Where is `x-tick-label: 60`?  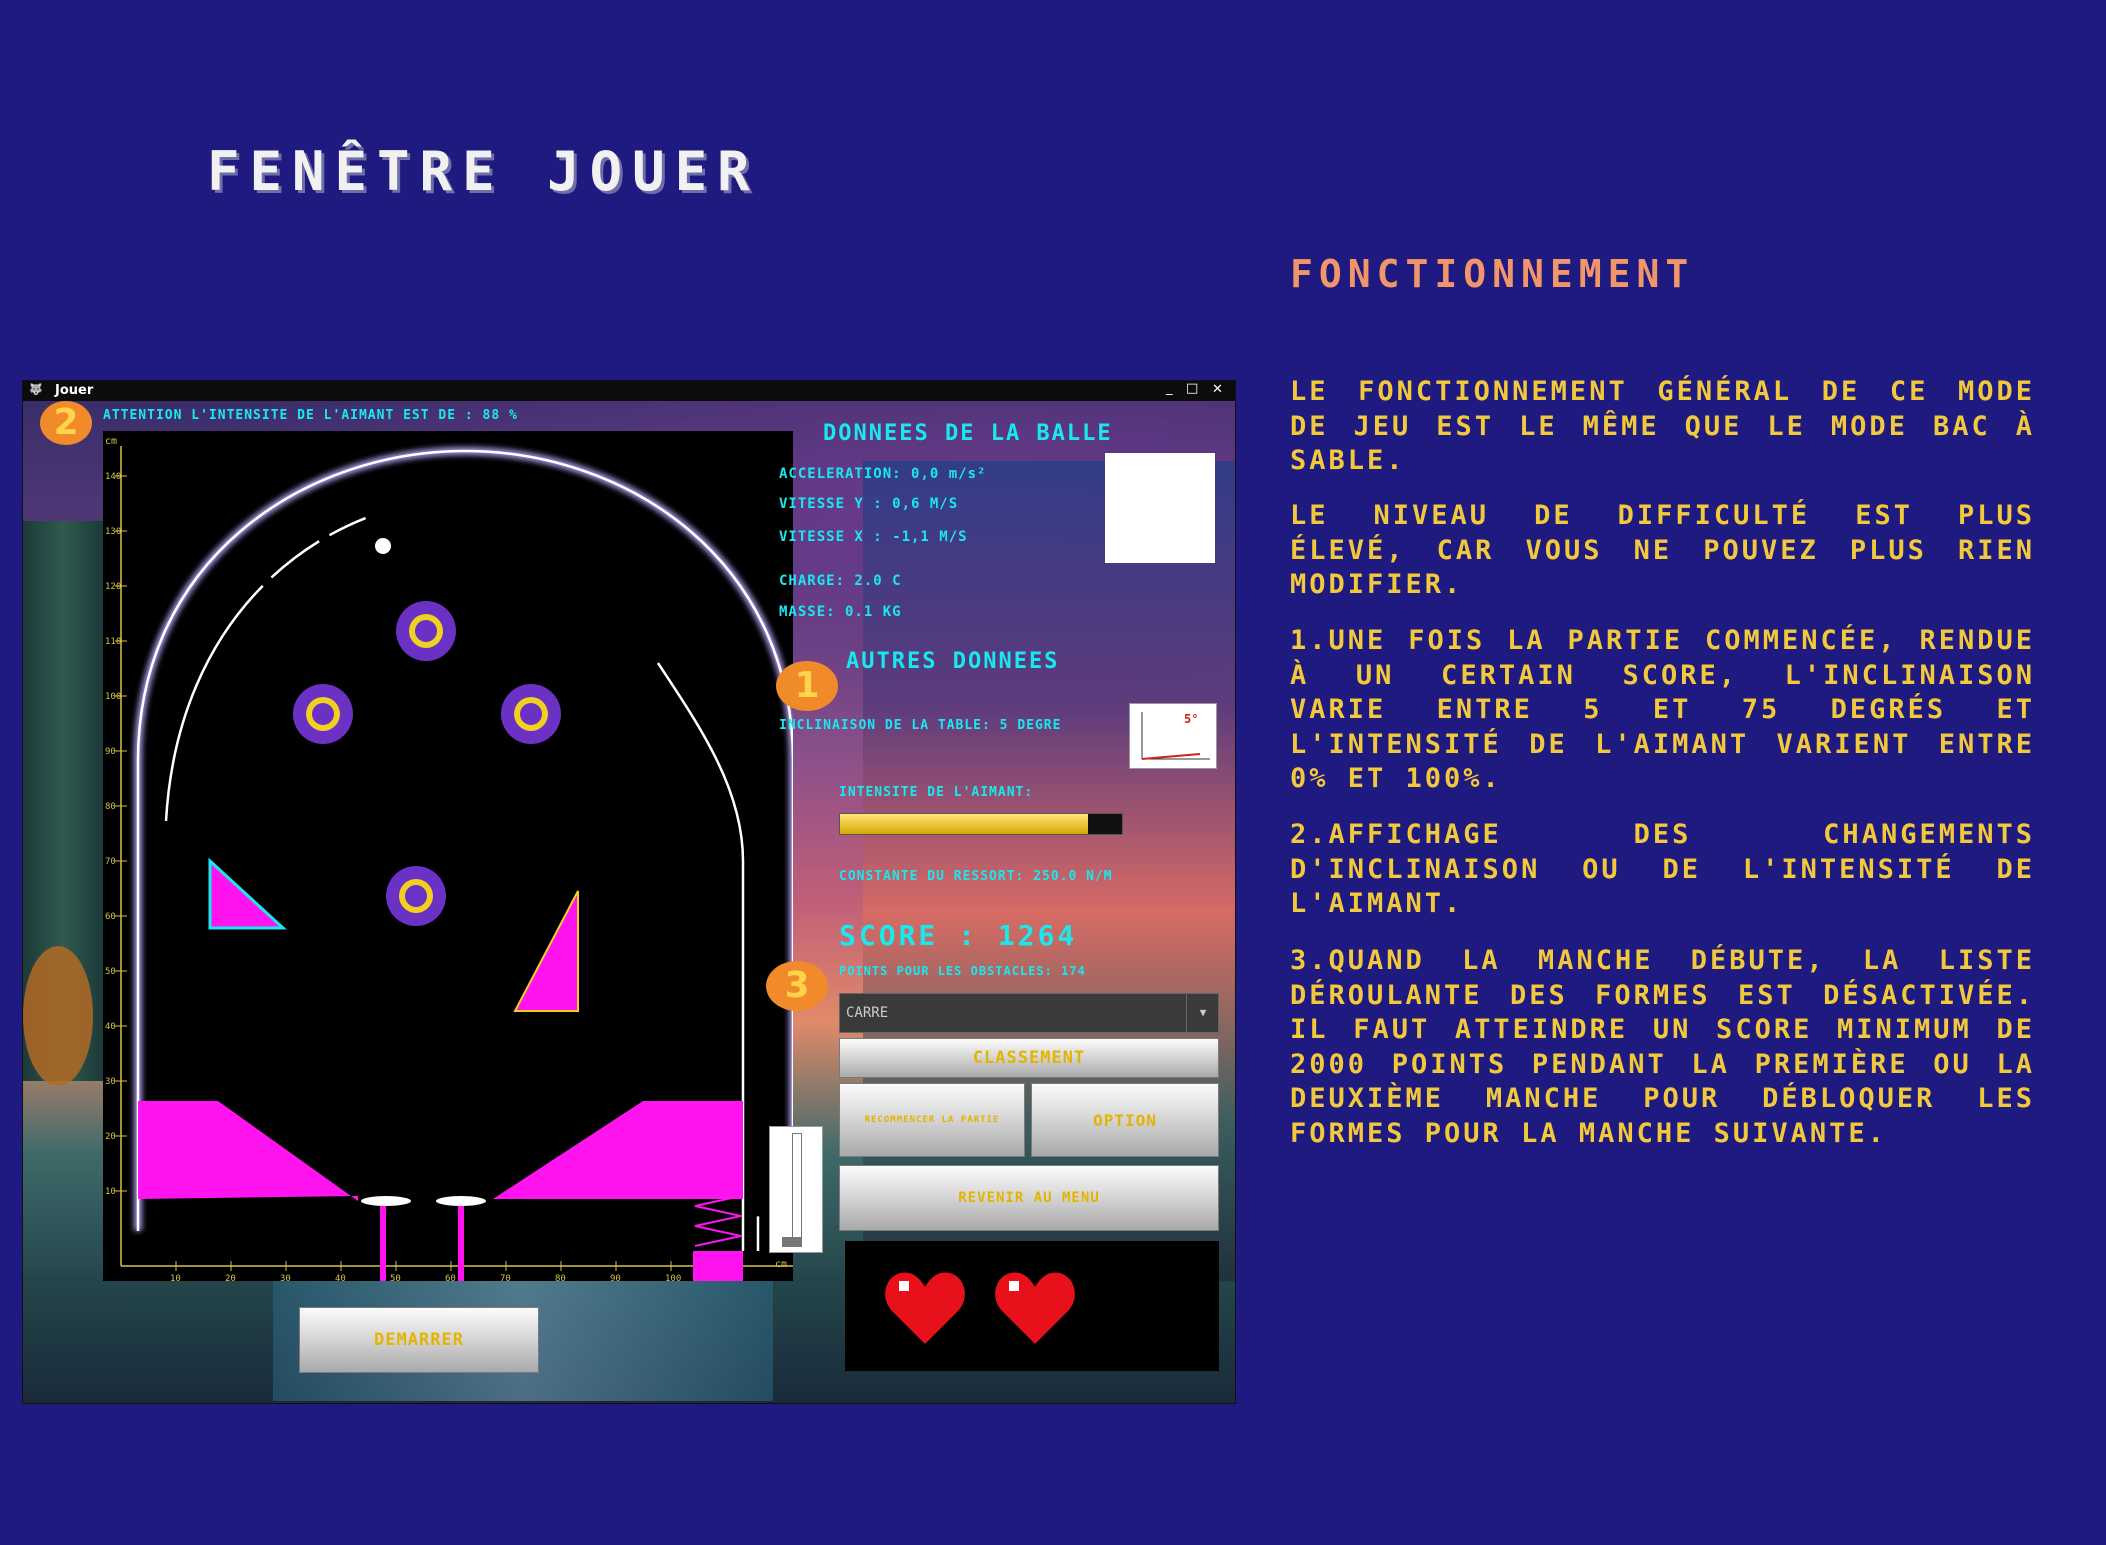
x-tick-label: 60 is located at coordinates (450, 1277).